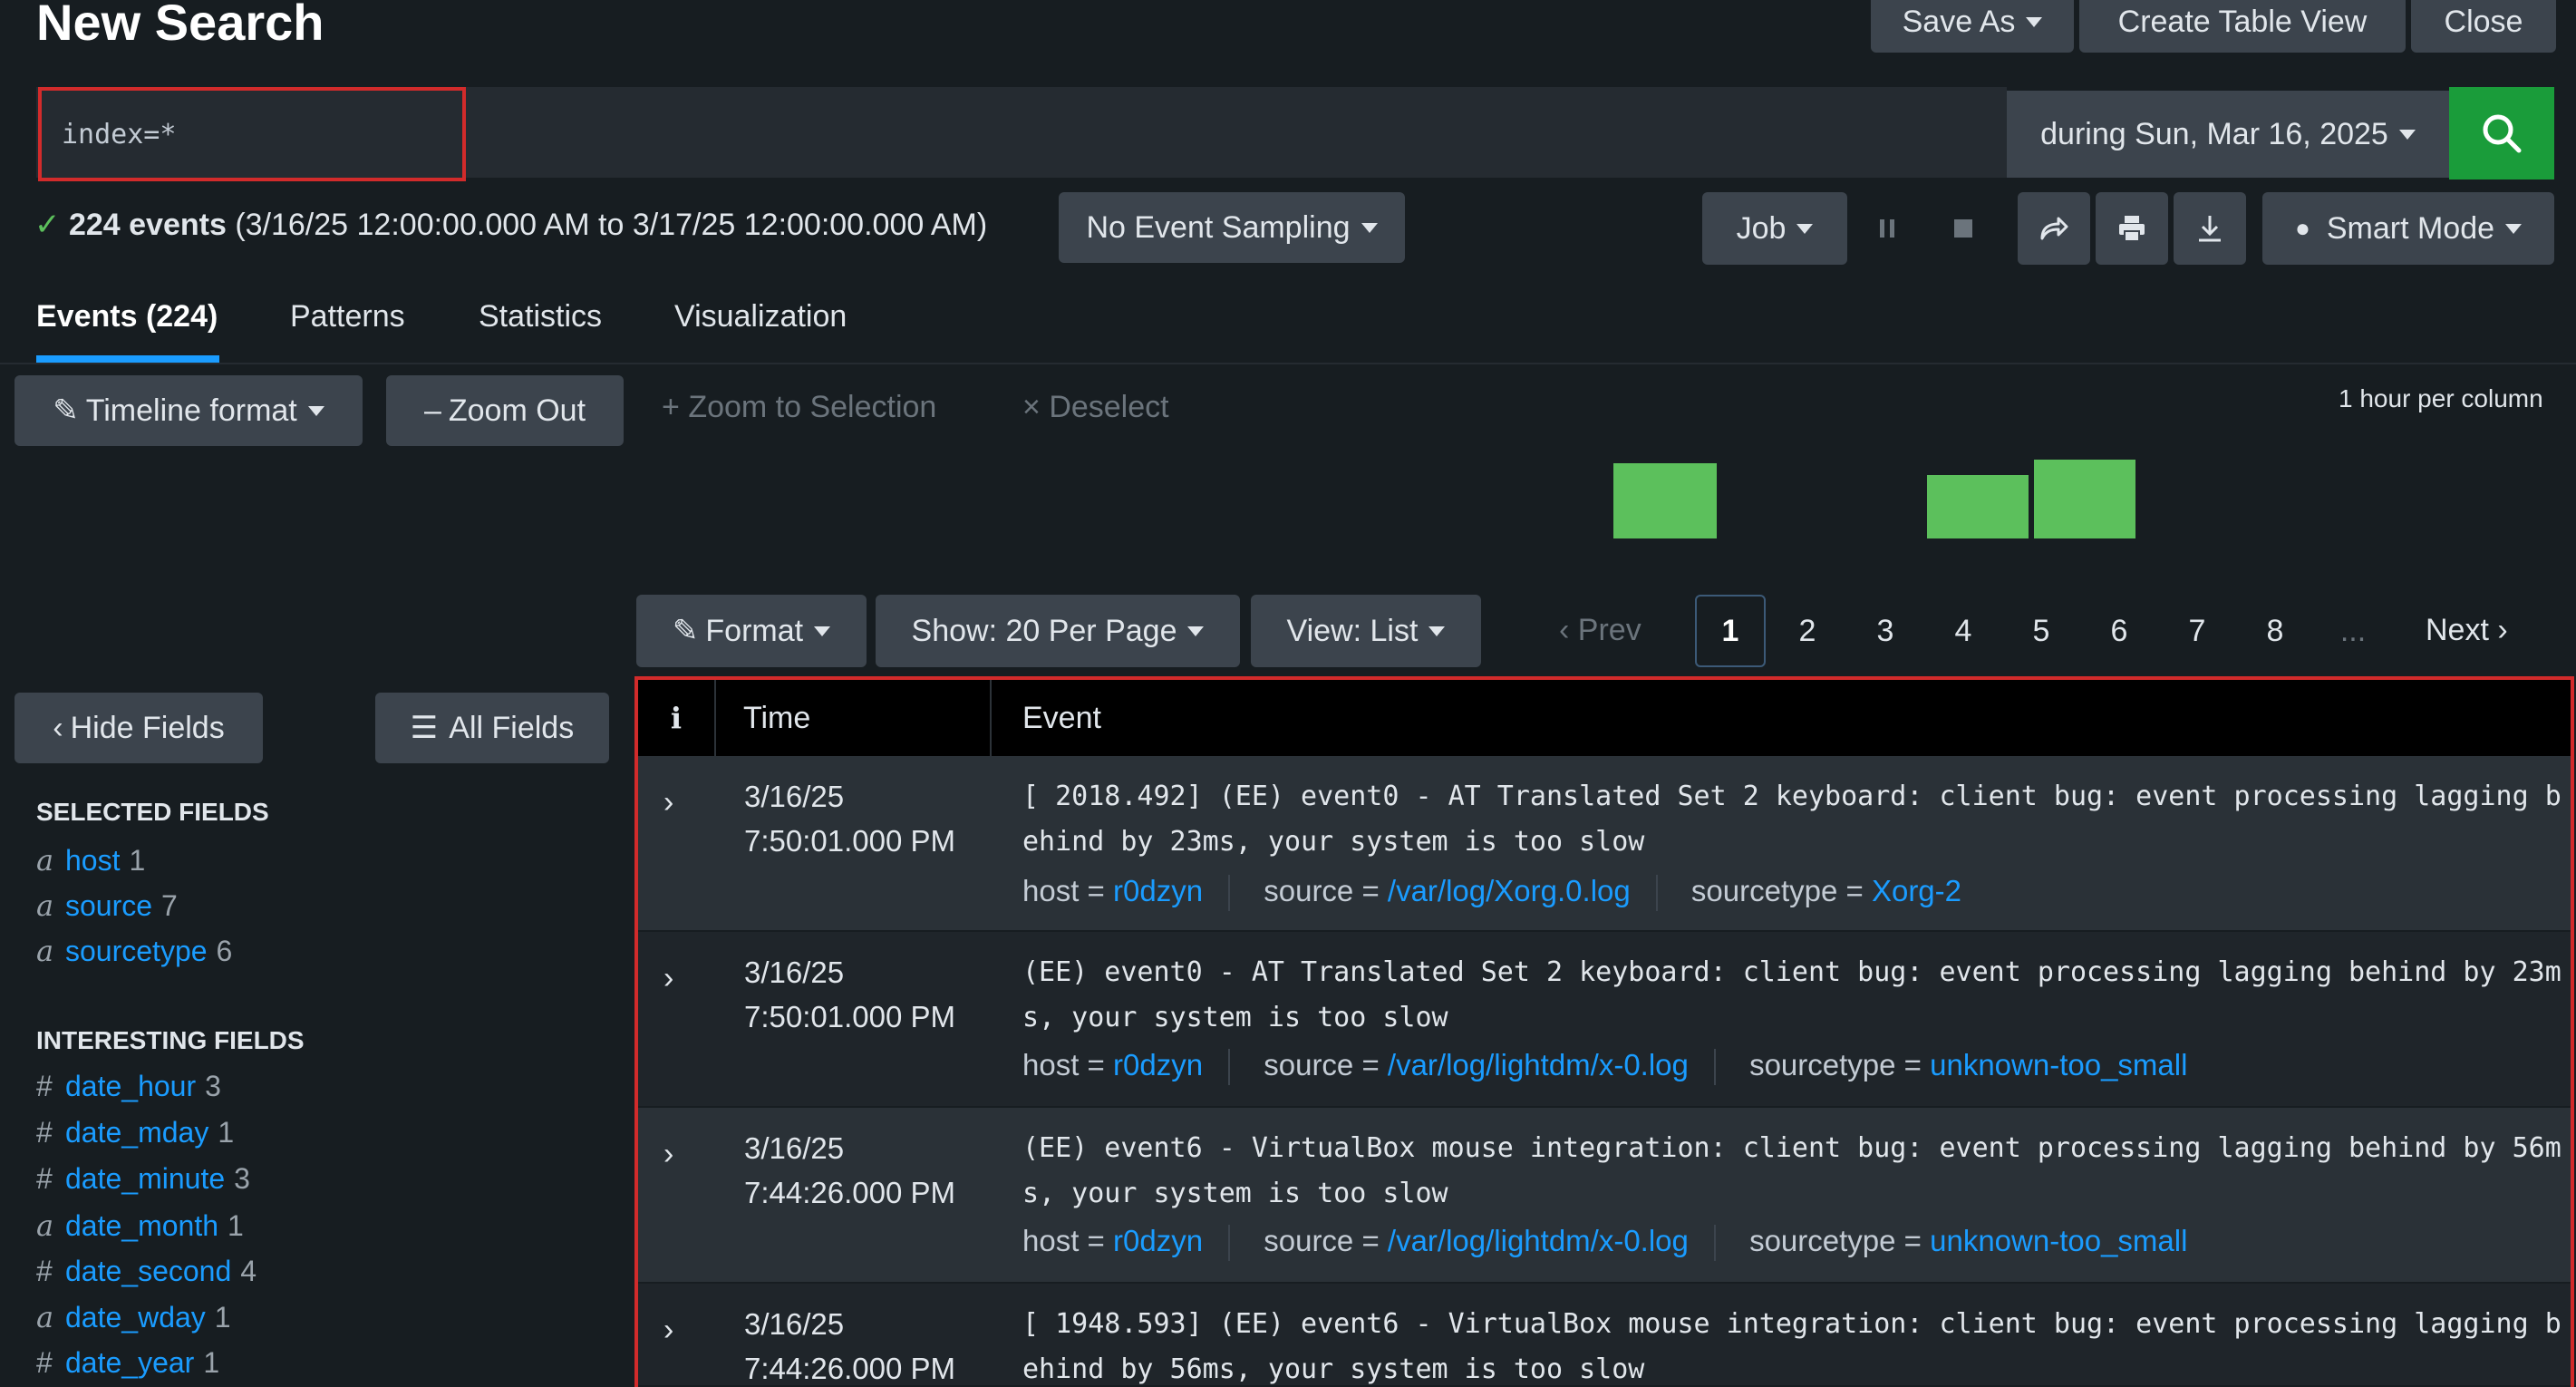 The height and width of the screenshot is (1387, 2576). I want to click on stop-button, so click(1963, 228).